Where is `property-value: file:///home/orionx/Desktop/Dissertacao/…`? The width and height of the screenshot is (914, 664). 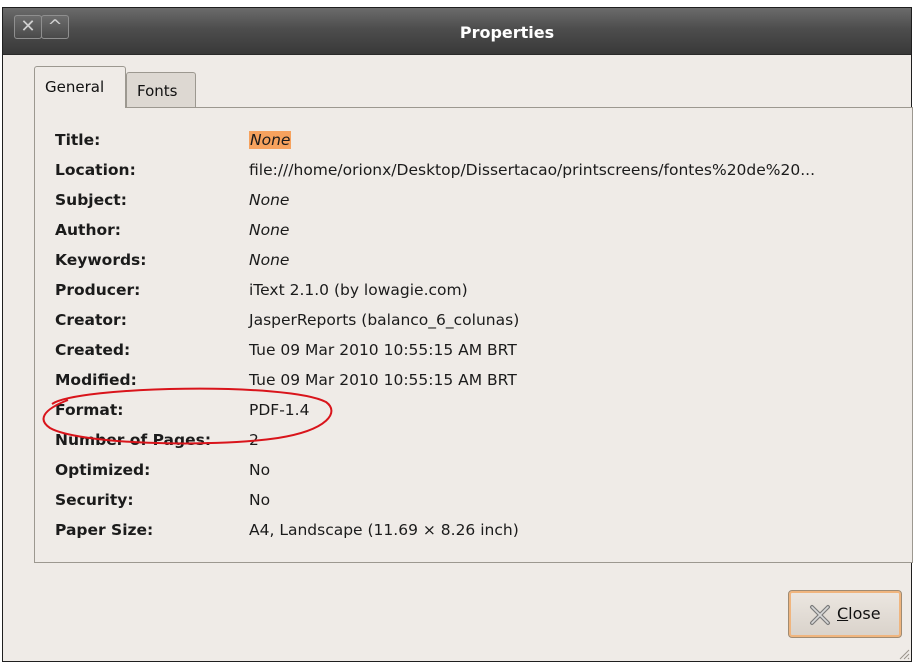 property-value: file:///home/orionx/Desktop/Dissertacao/… is located at coordinates (532, 170).